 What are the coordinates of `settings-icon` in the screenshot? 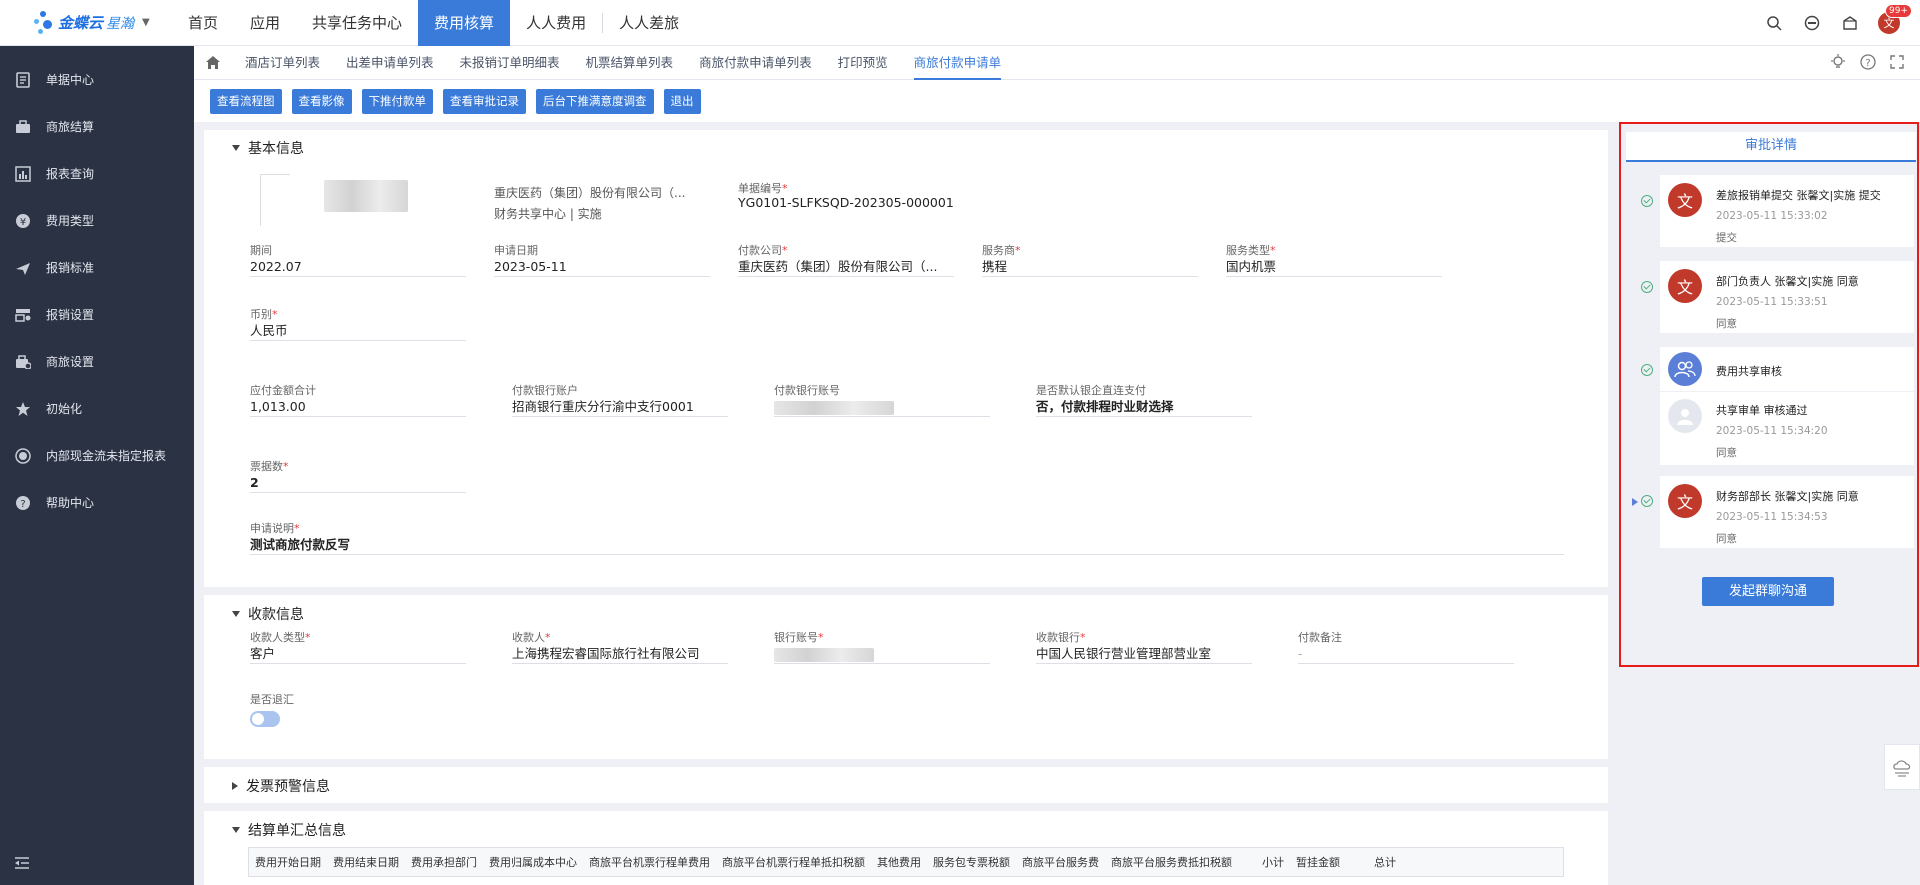 It's located at (23, 315).